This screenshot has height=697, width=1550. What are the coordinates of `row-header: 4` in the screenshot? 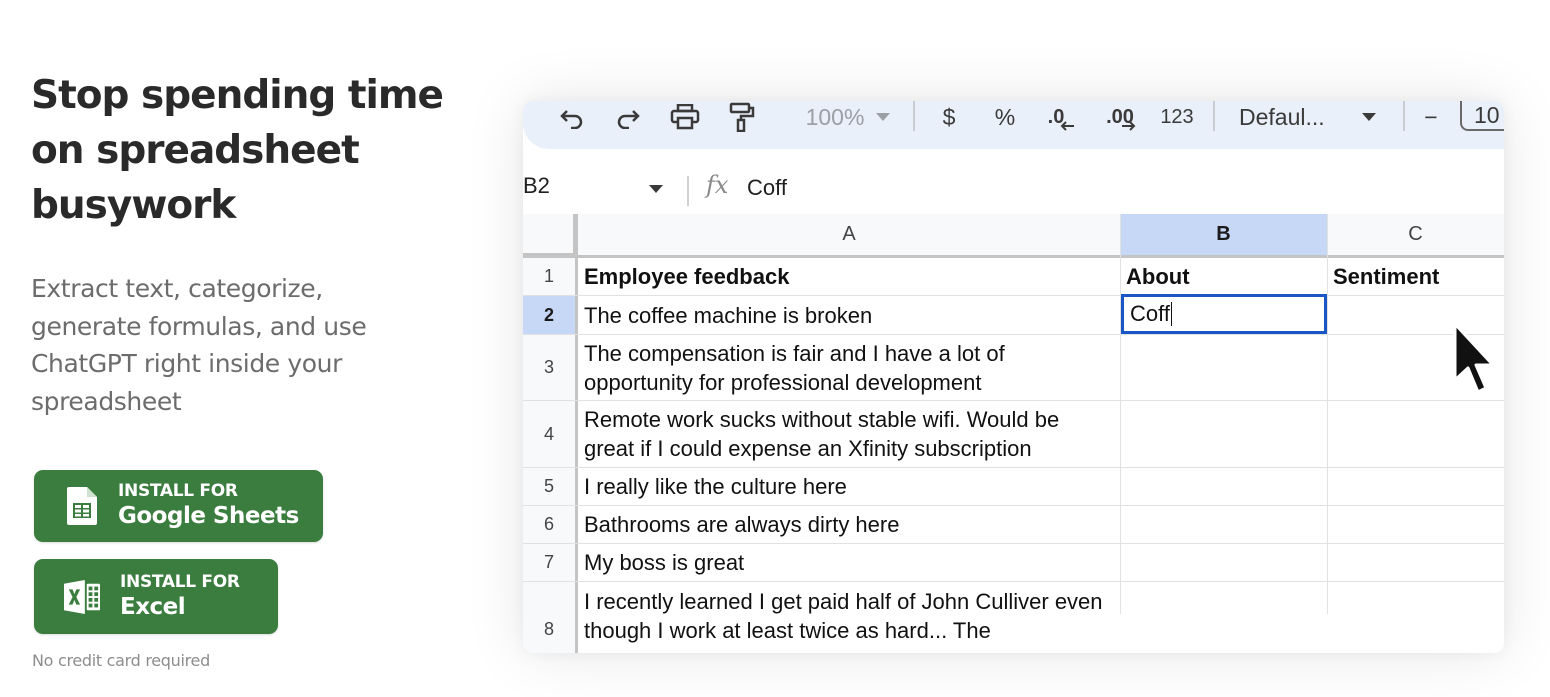 It's located at (549, 434).